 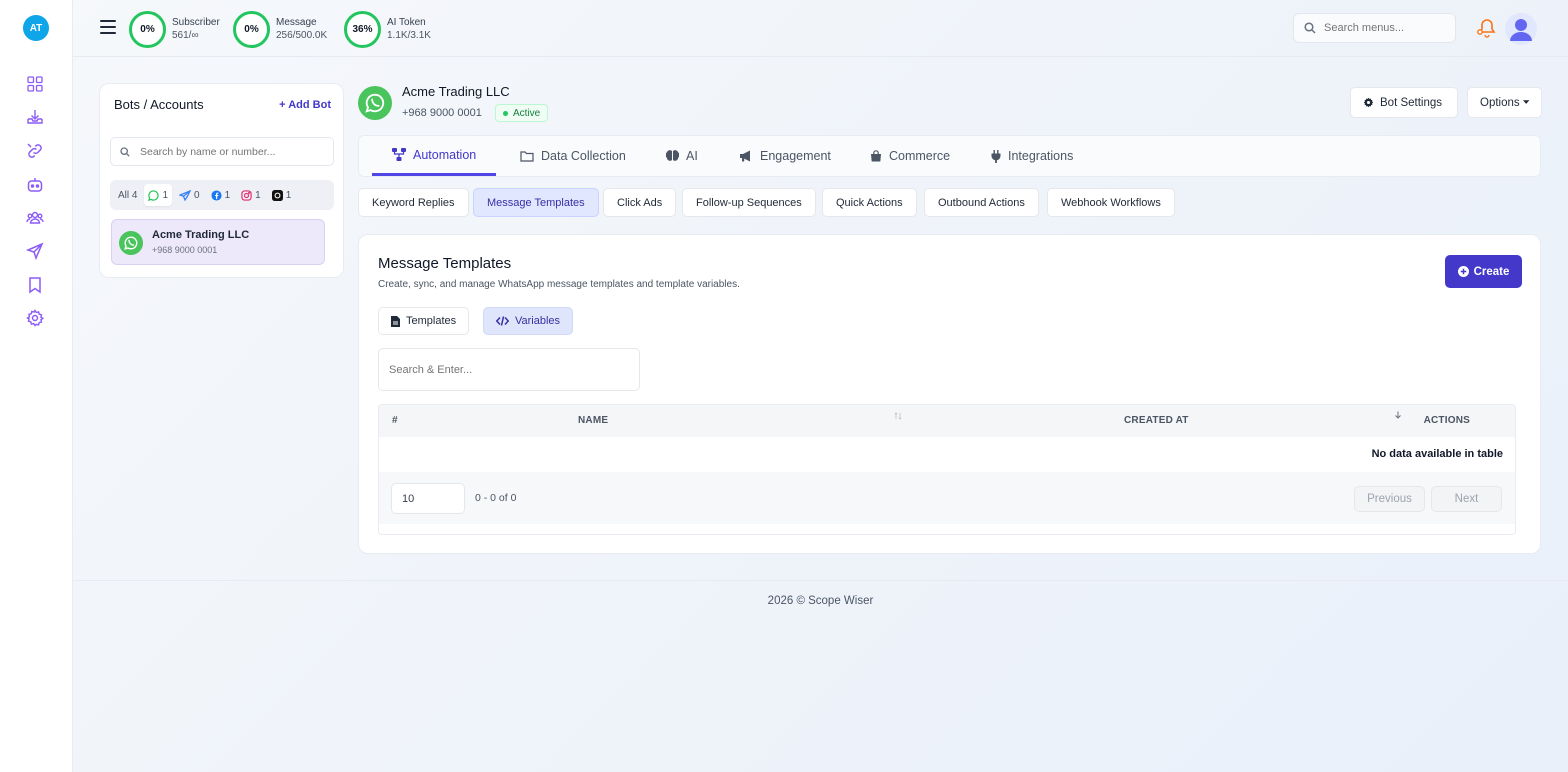 I want to click on status-badge-label: Active, so click(x=527, y=113).